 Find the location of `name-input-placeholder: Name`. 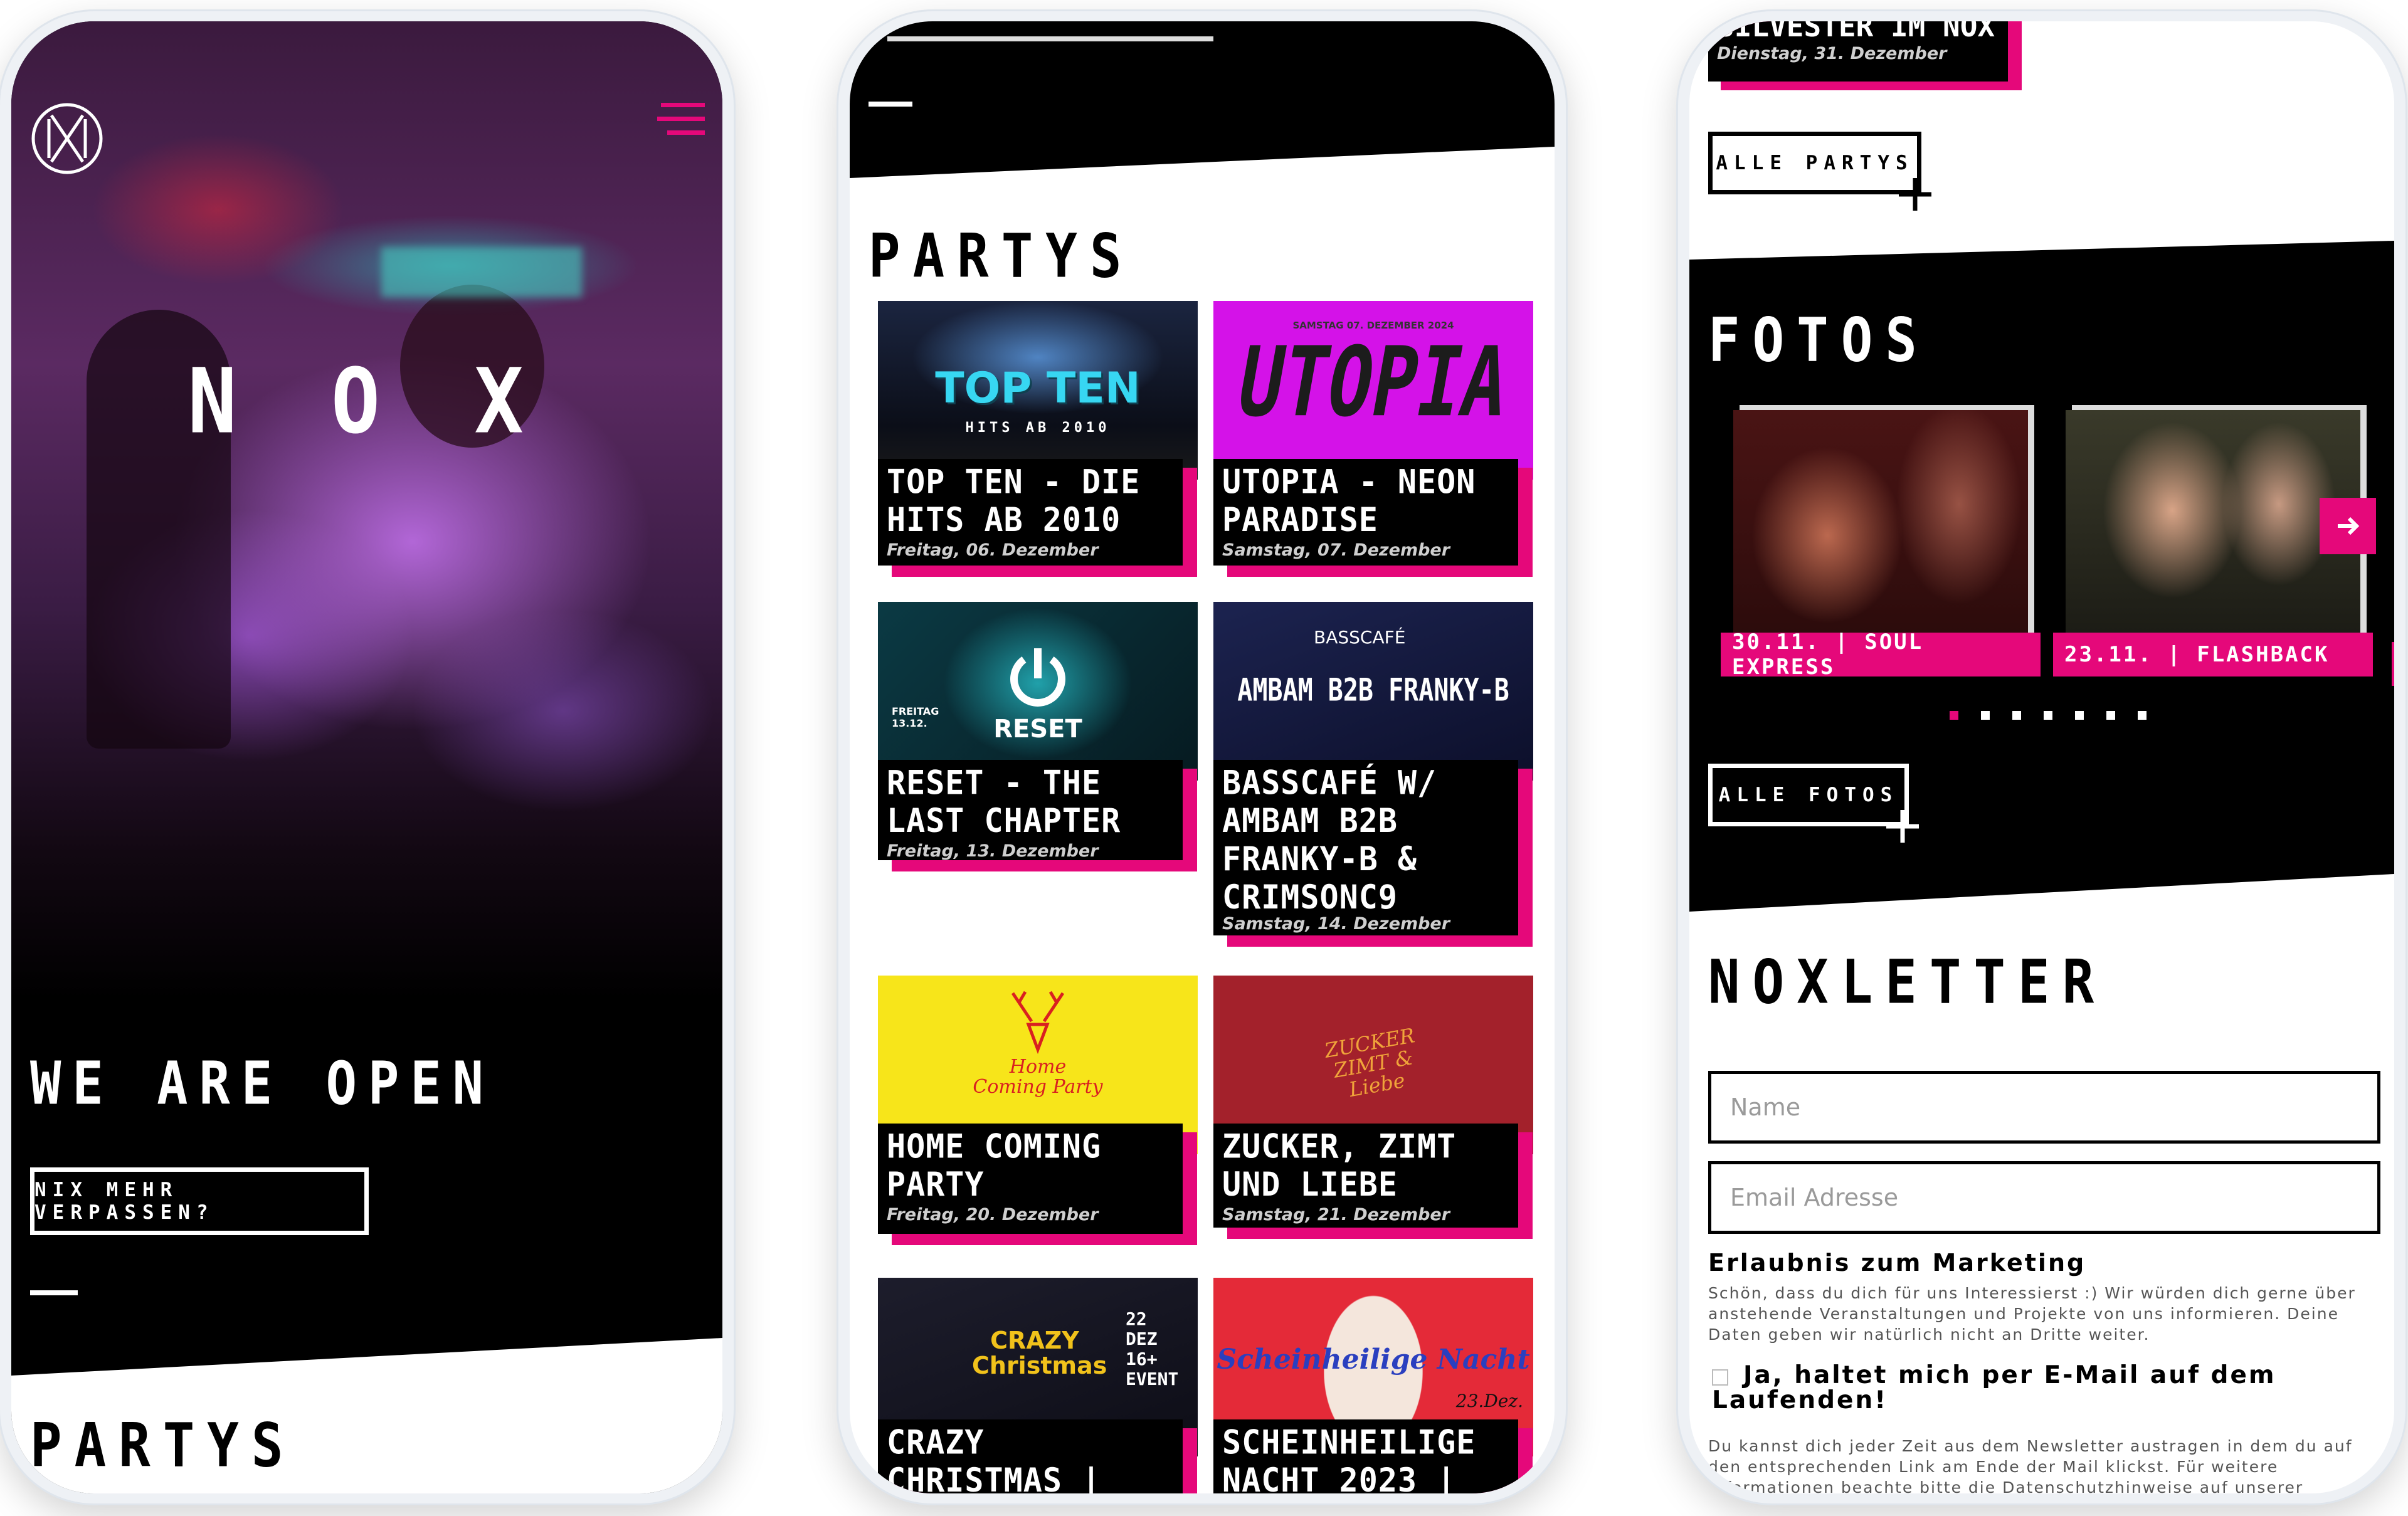

name-input-placeholder: Name is located at coordinates (1765, 1107).